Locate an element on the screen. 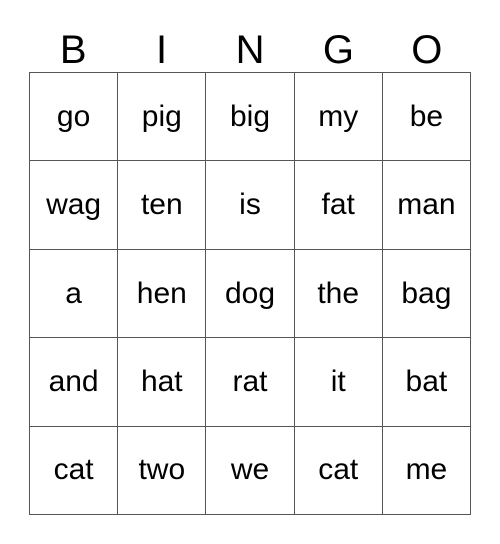 Image resolution: width=500 pixels, height=544 pixels. bingo-cell: rat is located at coordinates (250, 382).